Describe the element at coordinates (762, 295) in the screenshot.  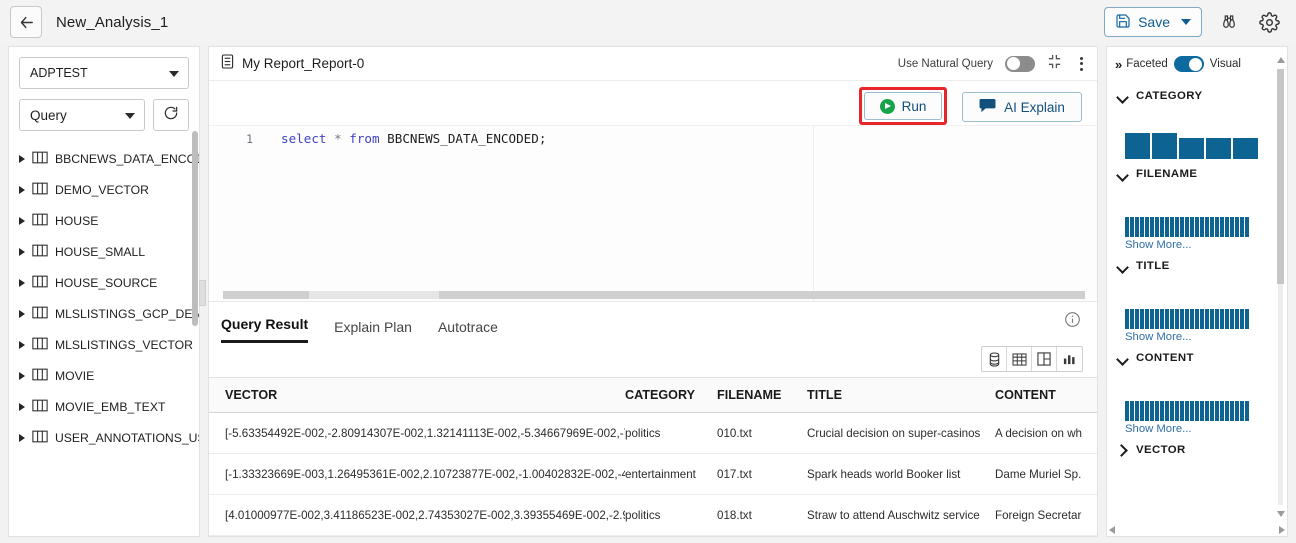
I see `scrollbar-track` at that location.